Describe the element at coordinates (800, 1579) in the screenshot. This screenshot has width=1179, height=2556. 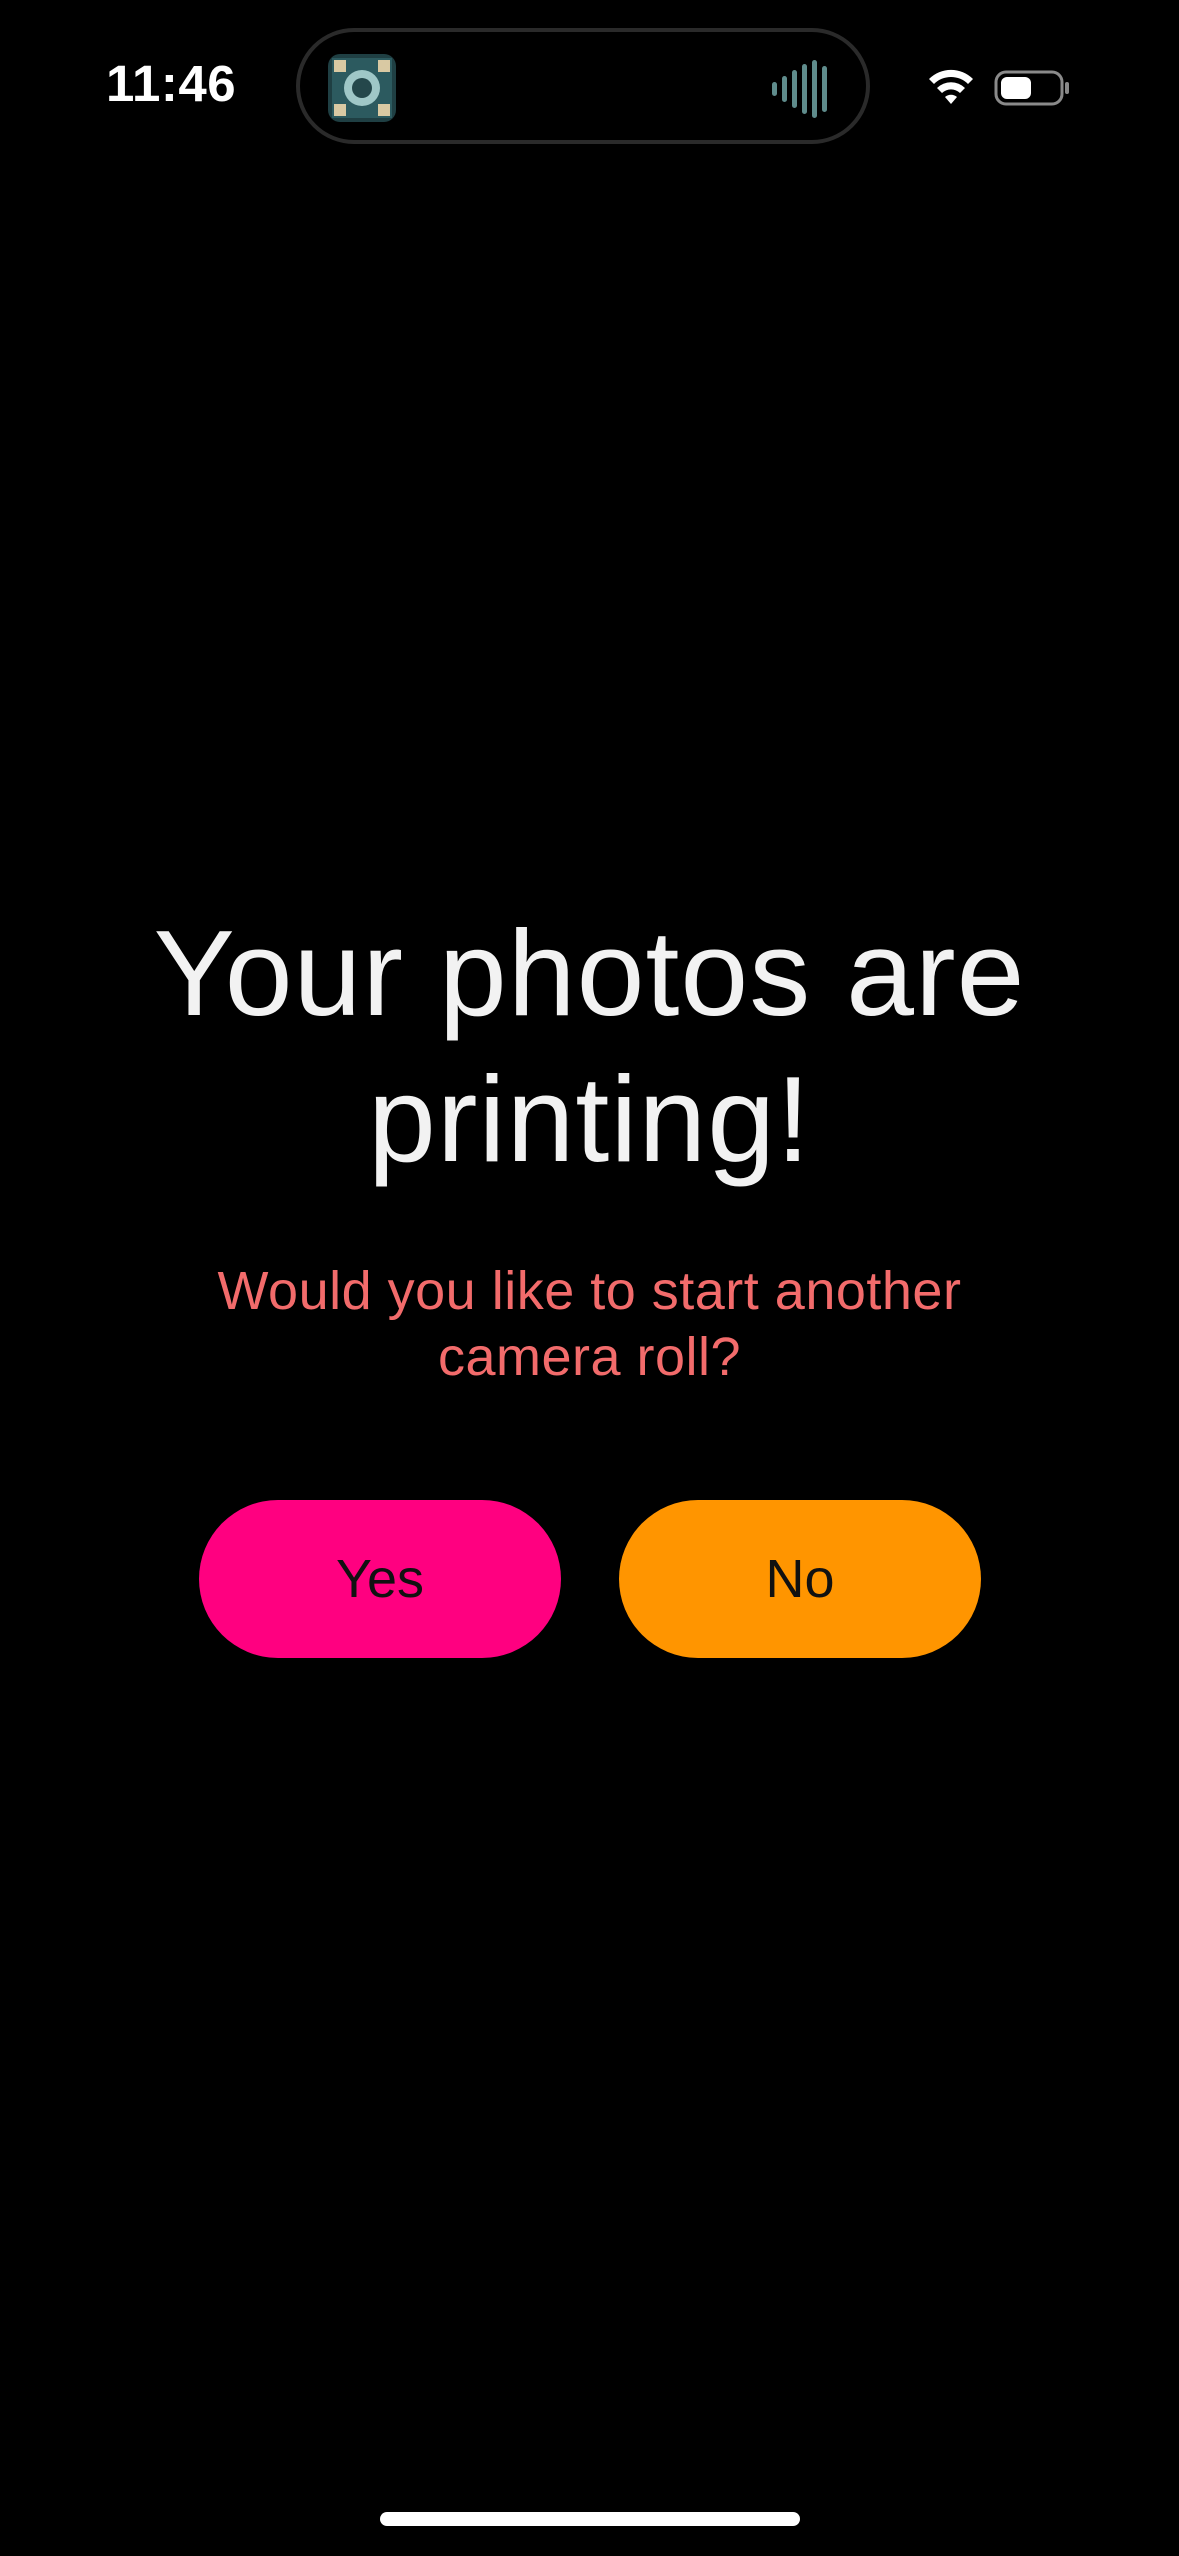
I see `no-button: No` at that location.